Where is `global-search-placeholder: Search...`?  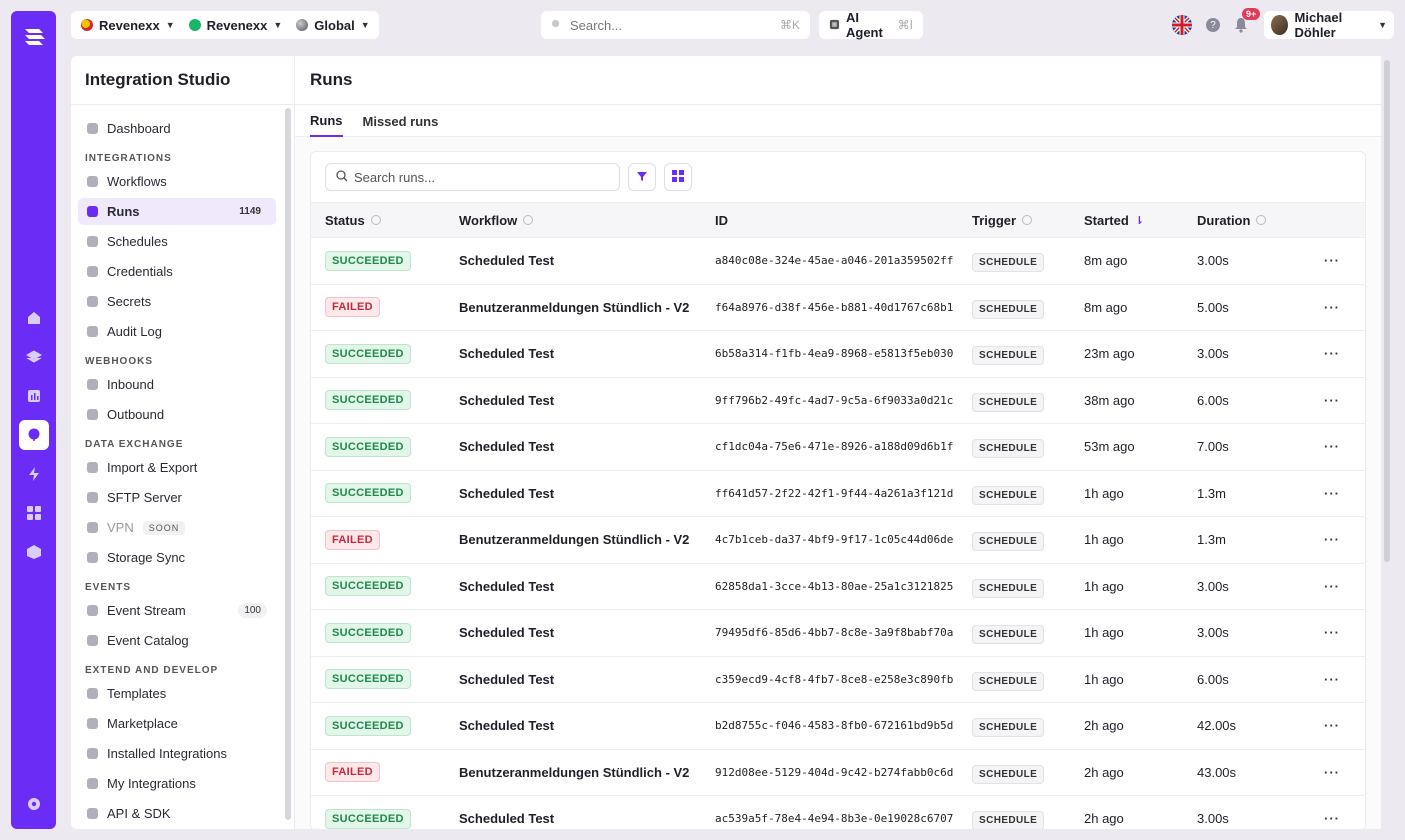
global-search-placeholder: Search... is located at coordinates (596, 25).